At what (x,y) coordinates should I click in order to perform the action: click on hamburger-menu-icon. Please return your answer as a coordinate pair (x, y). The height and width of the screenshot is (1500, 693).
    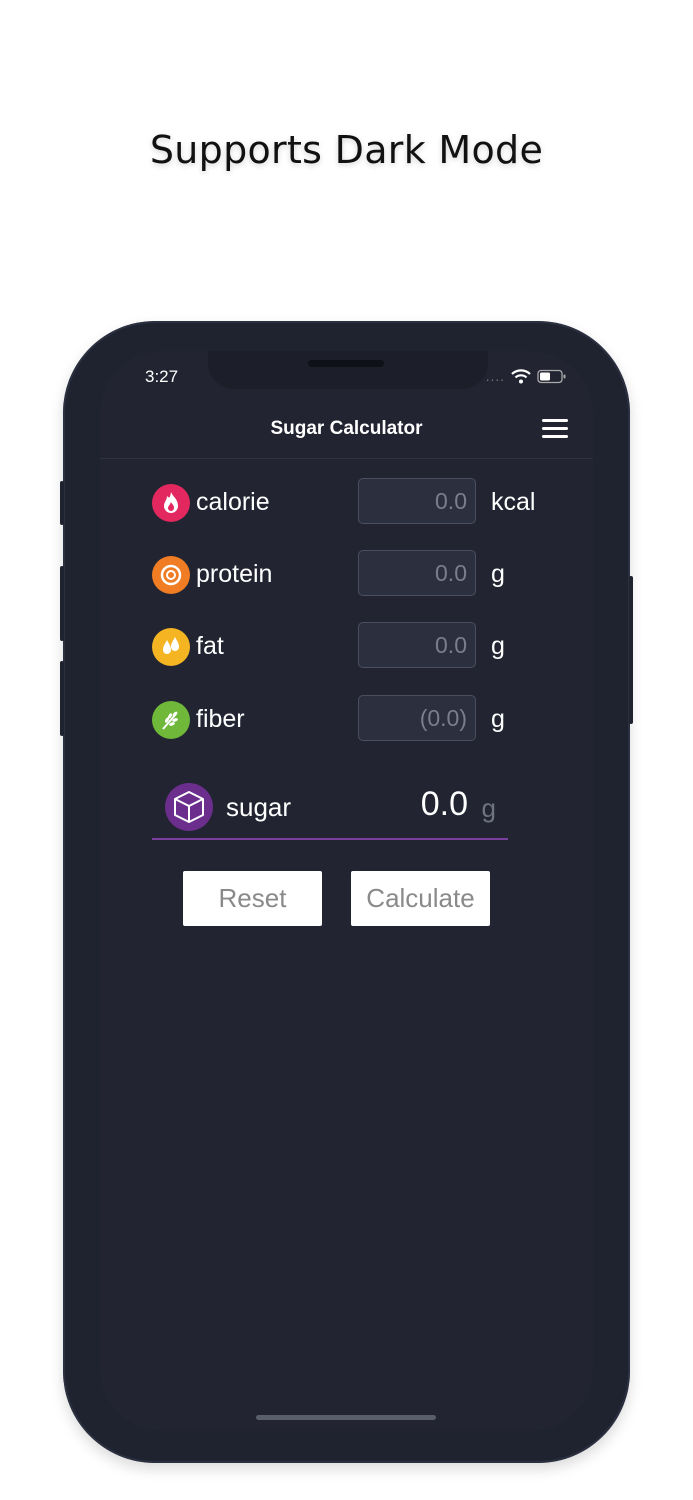
    Looking at the image, I should click on (555, 430).